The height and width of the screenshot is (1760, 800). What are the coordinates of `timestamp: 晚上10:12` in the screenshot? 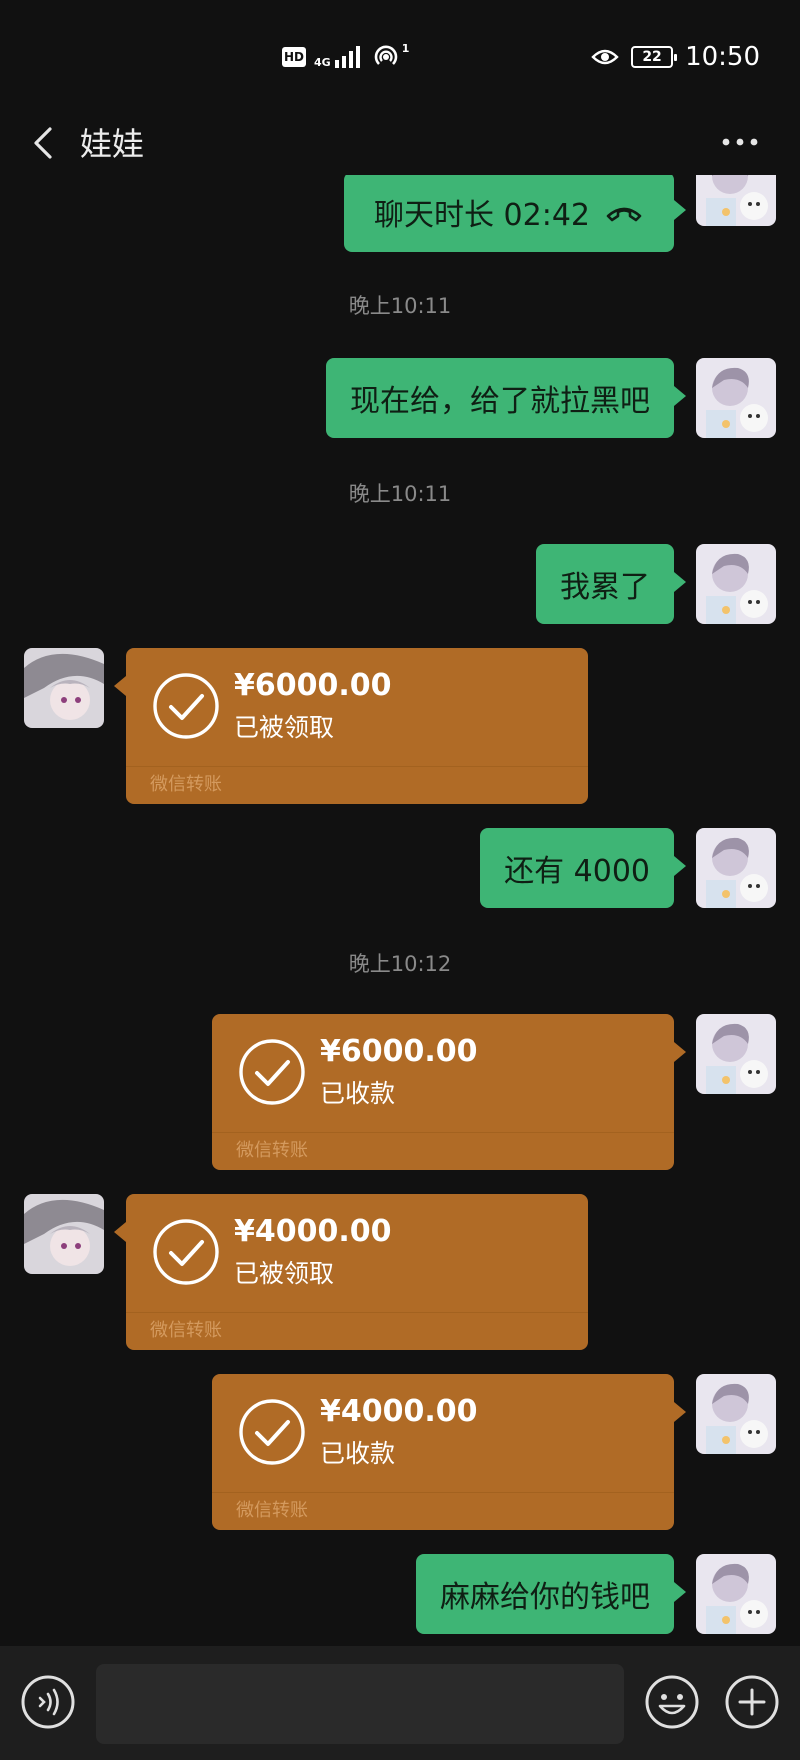 It's located at (400, 964).